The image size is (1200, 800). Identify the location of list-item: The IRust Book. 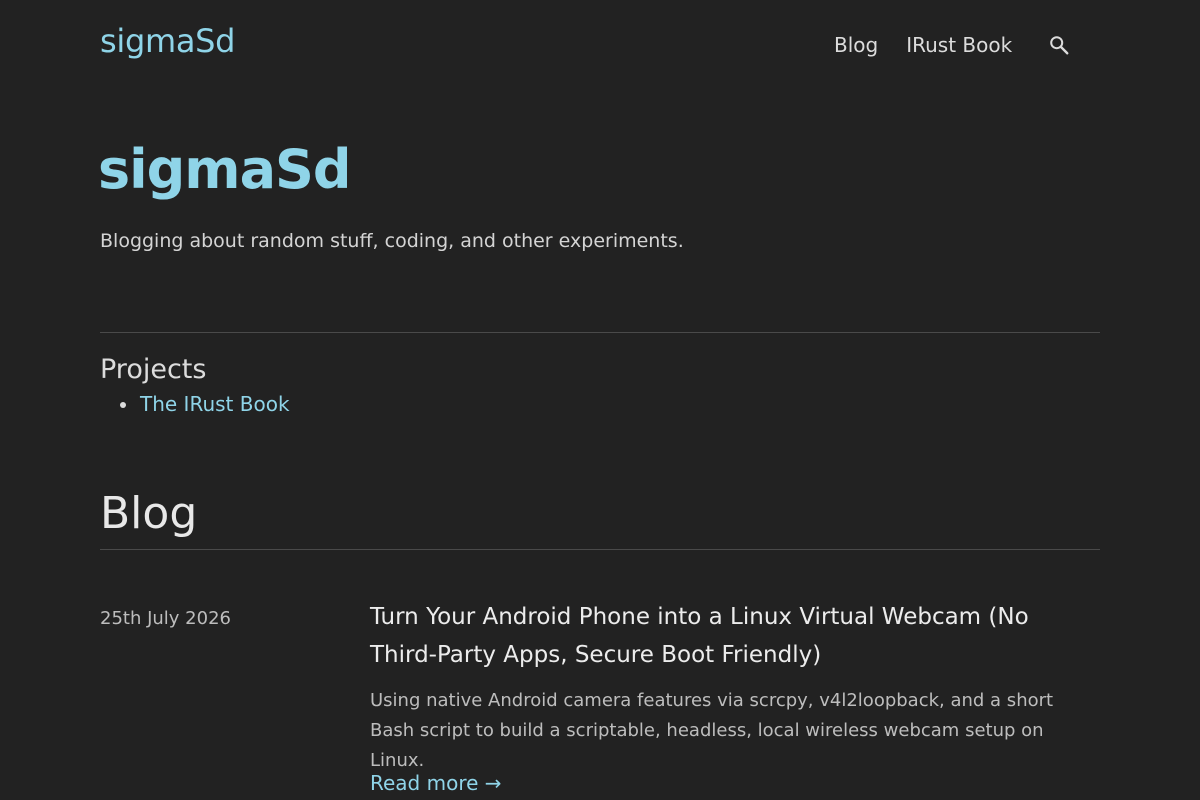
(205, 404).